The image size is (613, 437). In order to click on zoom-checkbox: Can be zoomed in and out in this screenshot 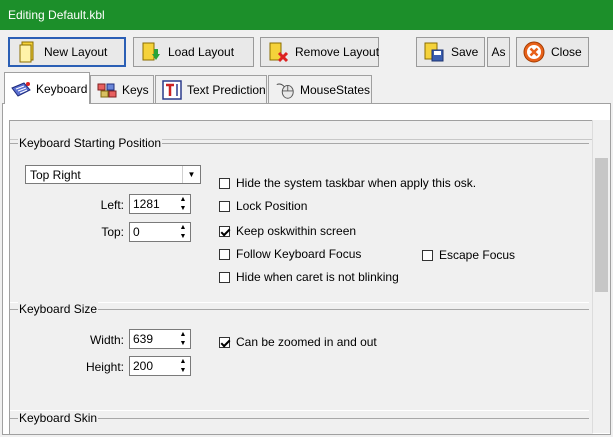, I will do `click(298, 342)`.